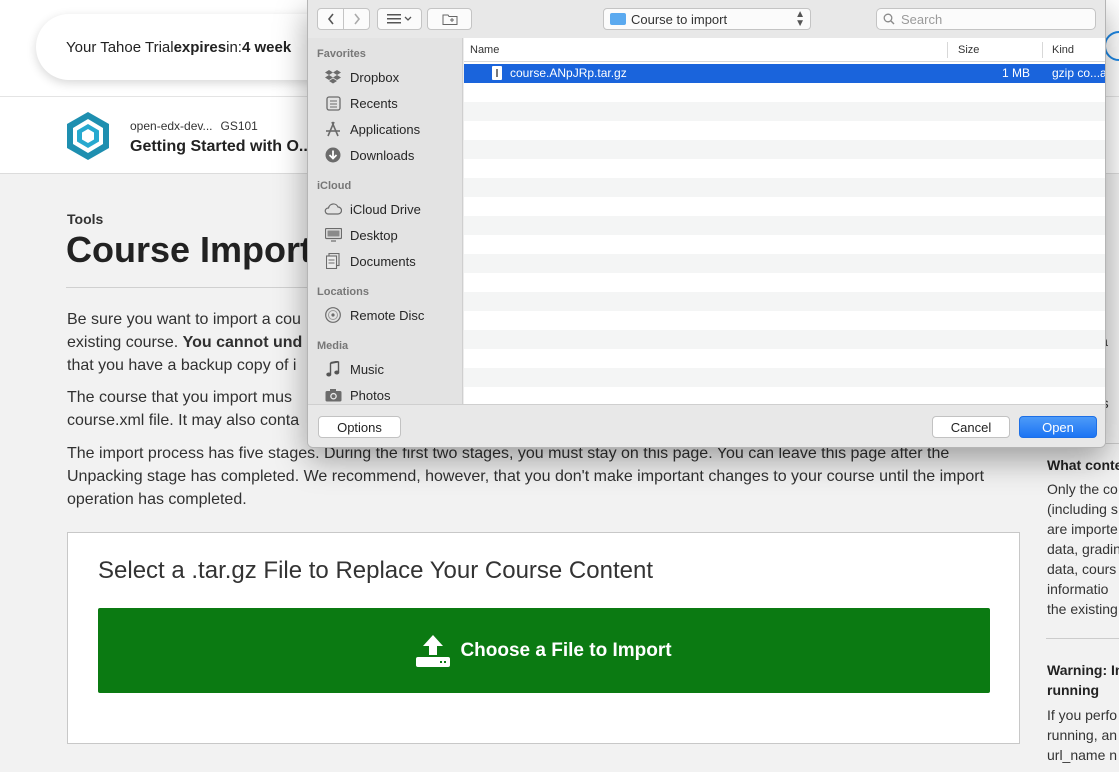 This screenshot has width=1119, height=772. I want to click on file-list-header: Name Size Kind, so click(784, 50).